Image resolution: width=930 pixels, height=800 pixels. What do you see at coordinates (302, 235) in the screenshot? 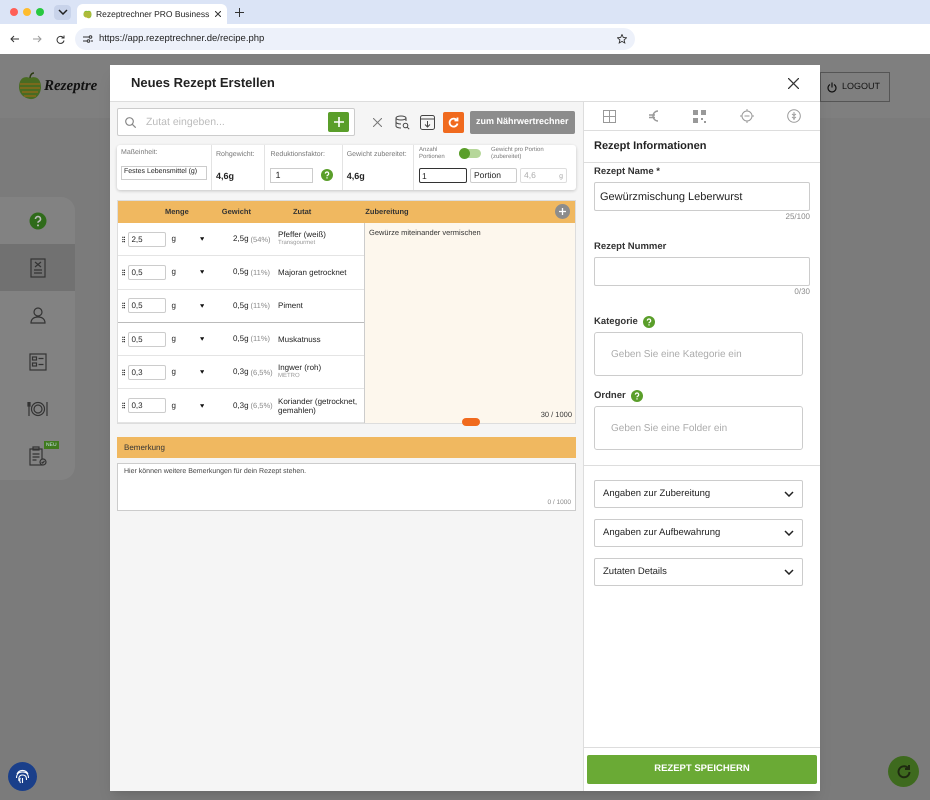
I see `ingredient-name: Pfeffer (weiß)` at bounding box center [302, 235].